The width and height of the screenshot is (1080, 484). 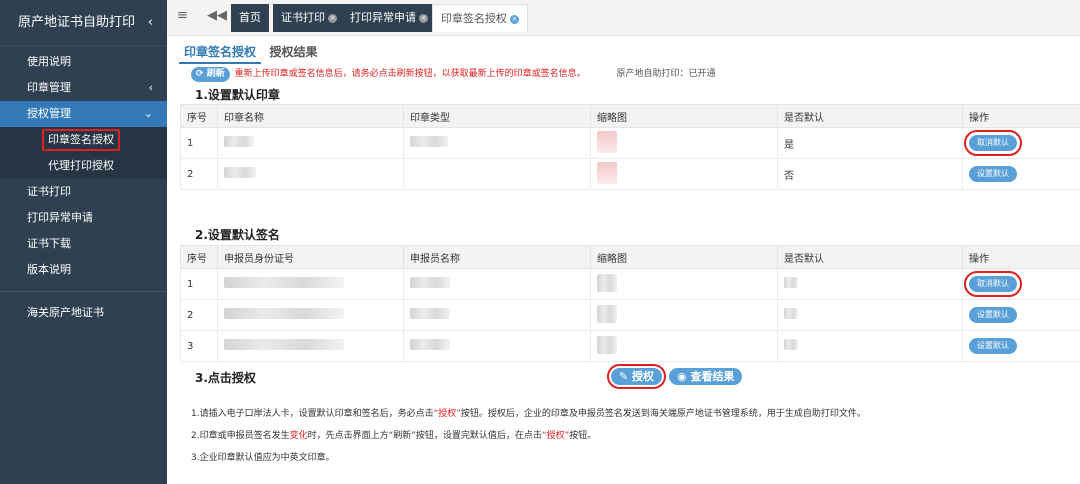 What do you see at coordinates (182, 15) in the screenshot?
I see `menu-icon: ≡` at bounding box center [182, 15].